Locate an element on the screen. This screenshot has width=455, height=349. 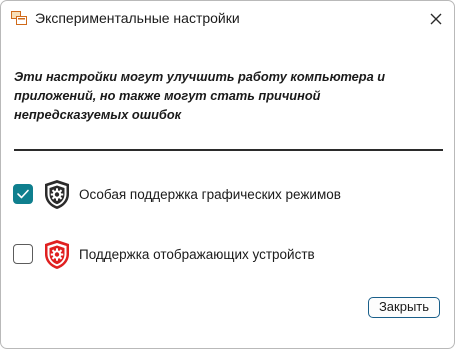
title-bar: Экспериментальные настройки is located at coordinates (227, 18).